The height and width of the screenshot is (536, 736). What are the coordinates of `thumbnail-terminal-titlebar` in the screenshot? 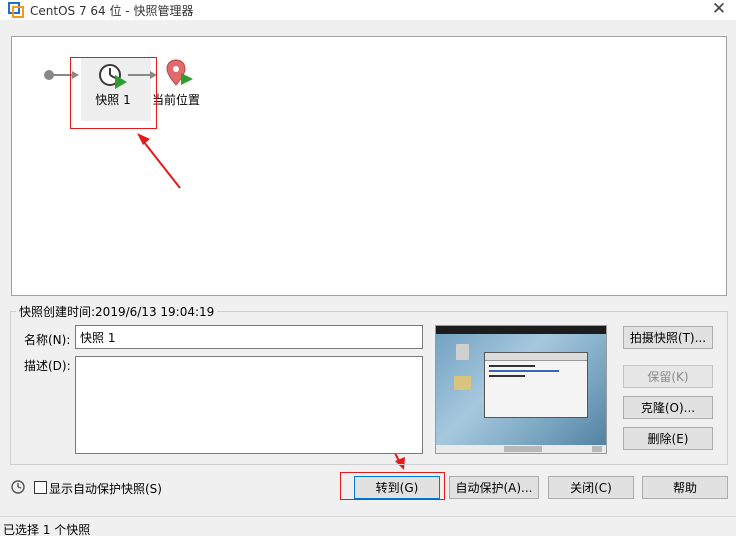 It's located at (536, 357).